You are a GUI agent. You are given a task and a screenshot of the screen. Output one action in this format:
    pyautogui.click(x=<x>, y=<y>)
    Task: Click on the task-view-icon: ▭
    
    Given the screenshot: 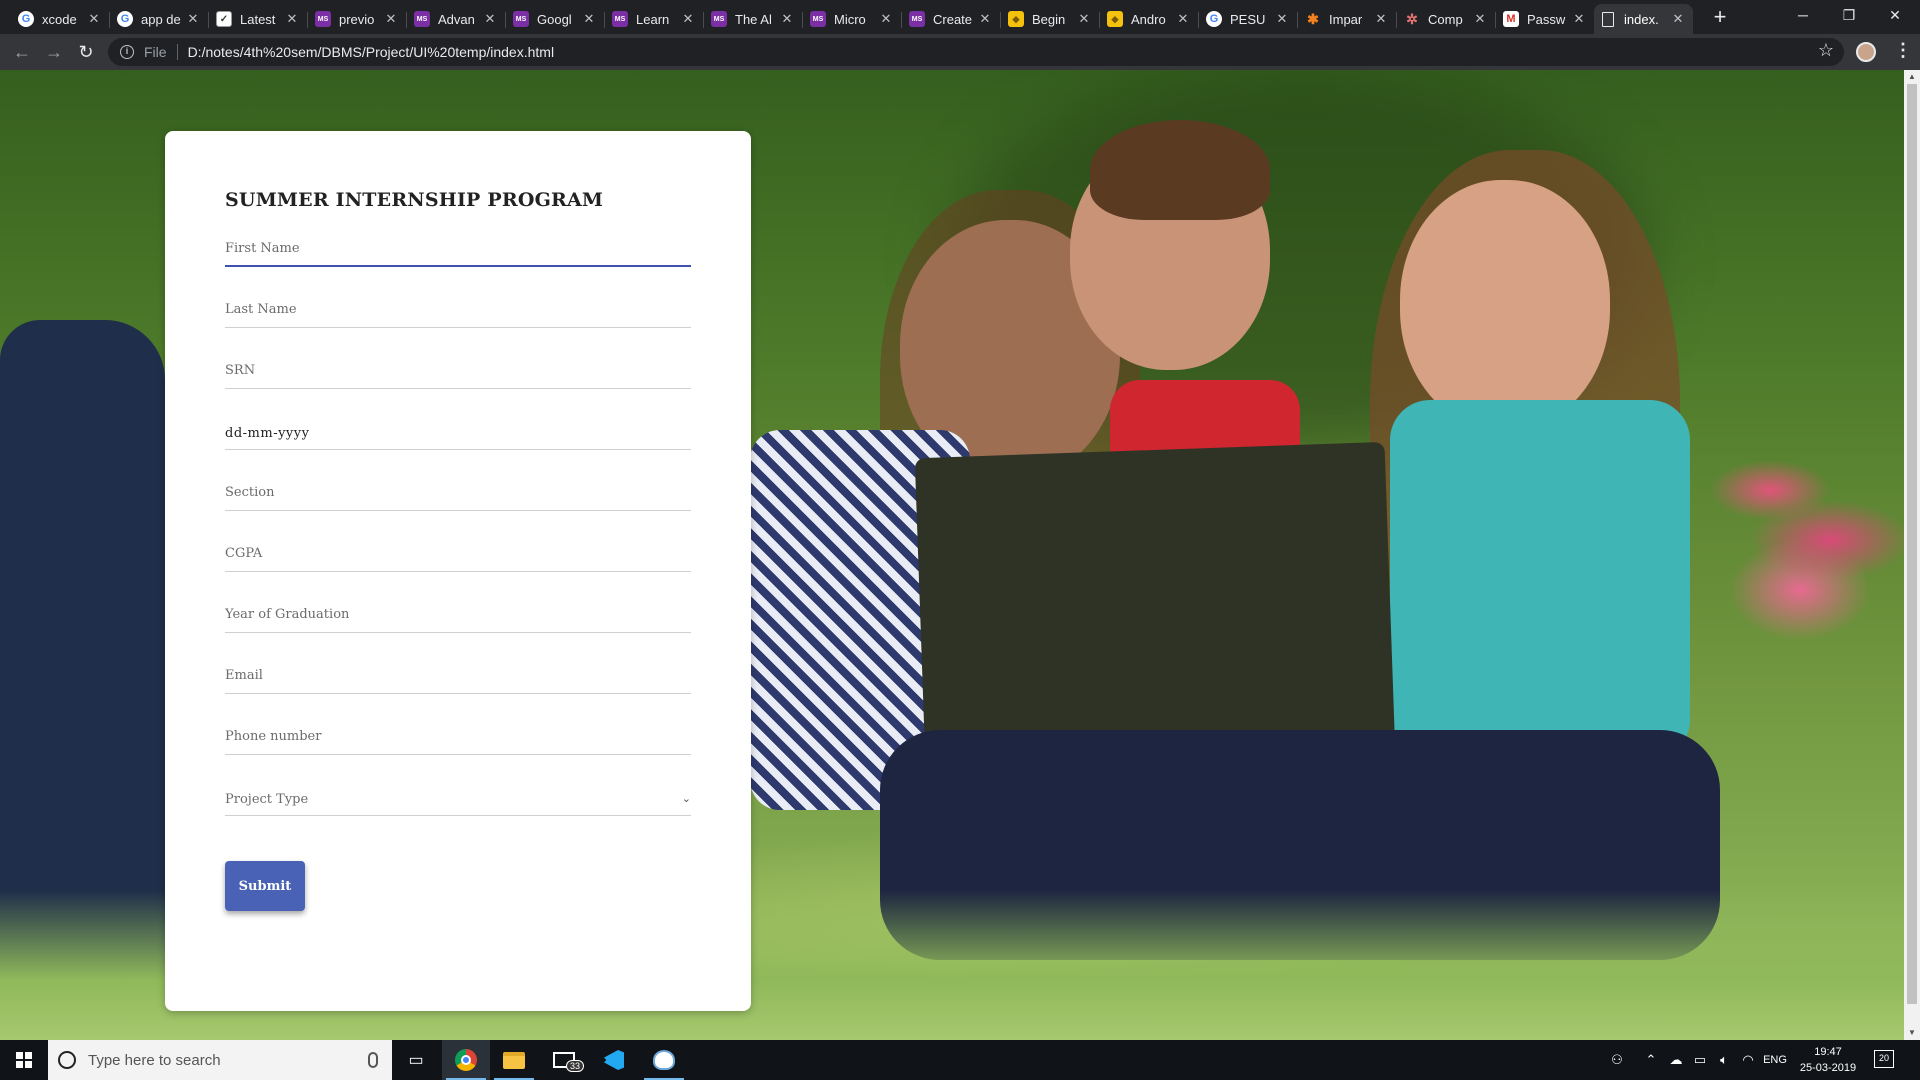 What is the action you would take?
    pyautogui.click(x=416, y=1060)
    